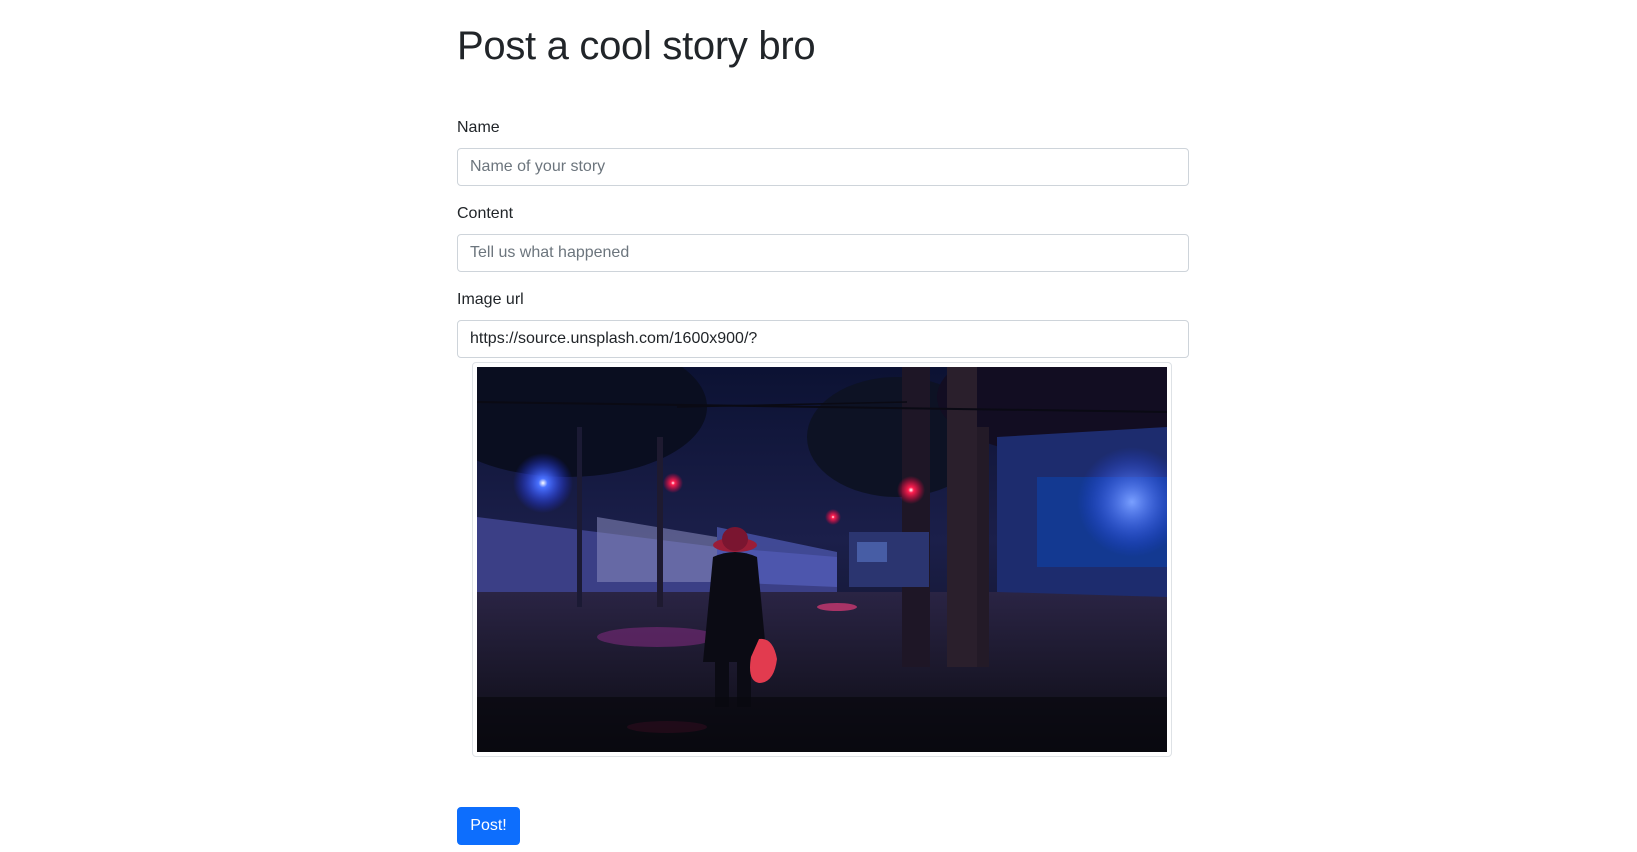 This screenshot has width=1637, height=852. I want to click on post-button: Post!, so click(488, 826).